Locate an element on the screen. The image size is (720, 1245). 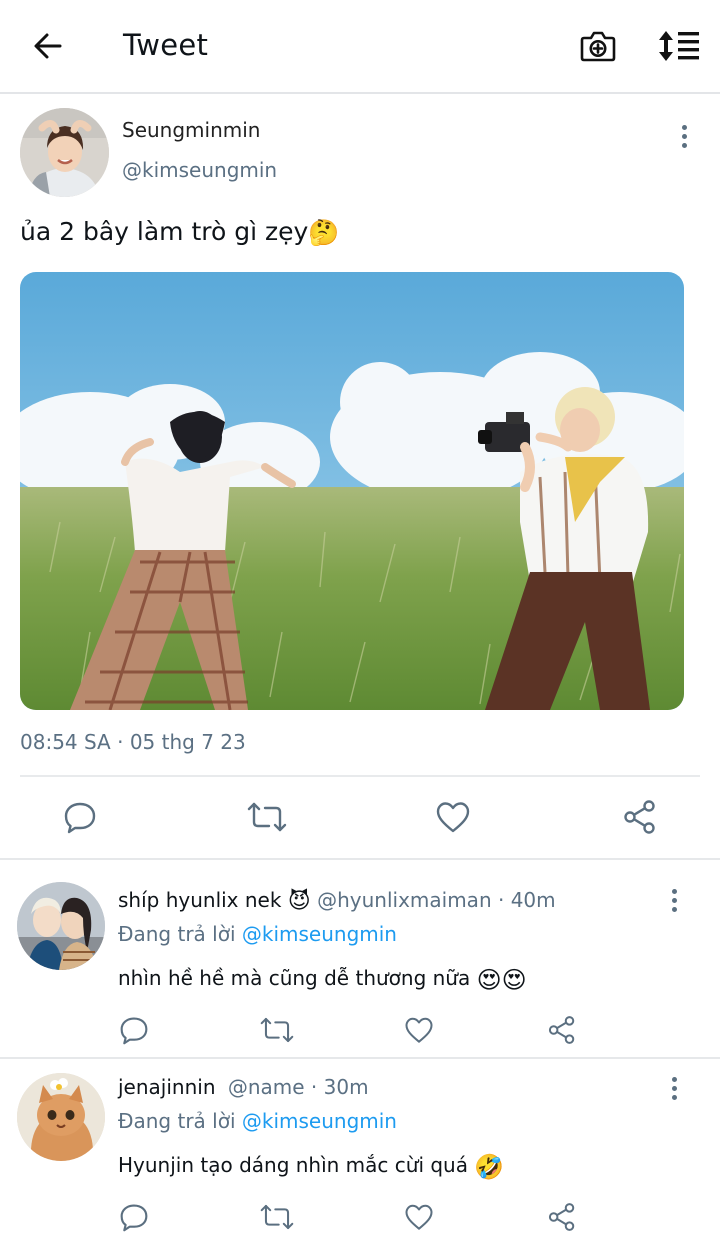
tweet-text: ủa 2 bây làm trò gì zẹy🤔 is located at coordinates (179, 232).